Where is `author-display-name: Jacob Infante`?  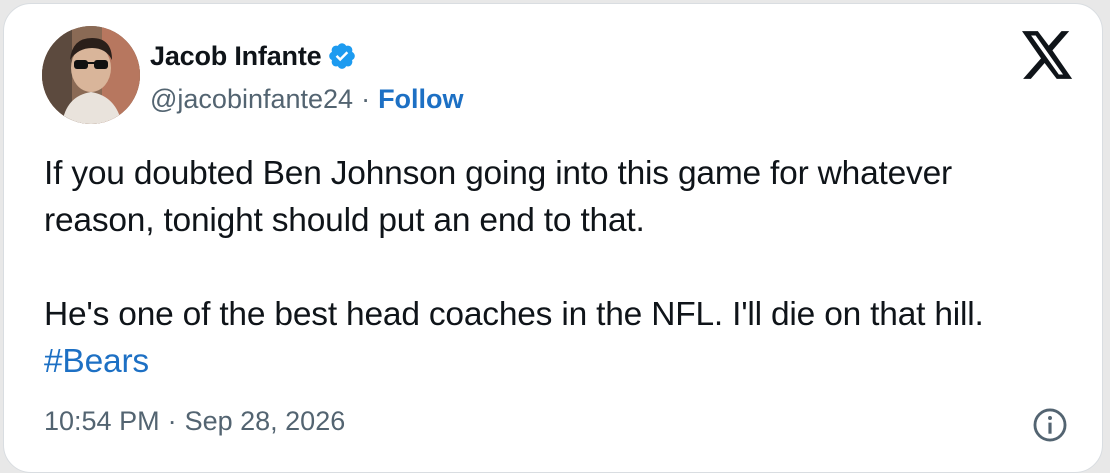
author-display-name: Jacob Infante is located at coordinates (236, 56).